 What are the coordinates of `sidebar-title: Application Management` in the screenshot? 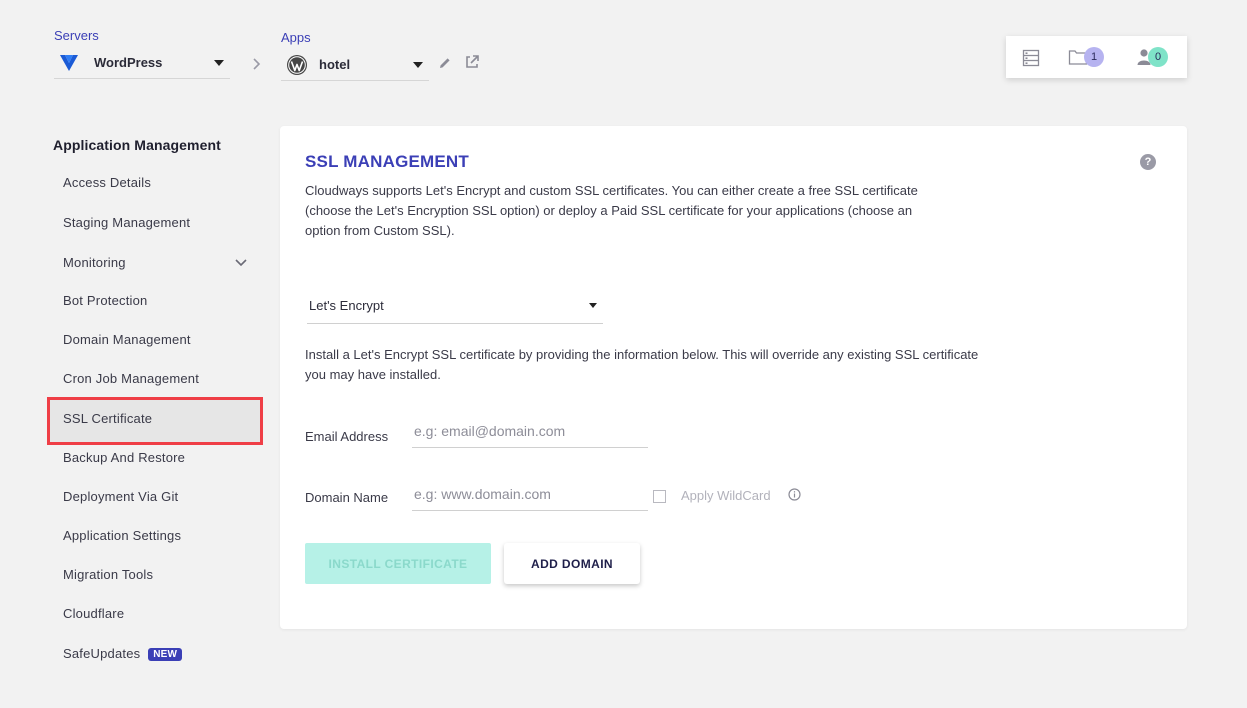 It's located at (137, 145).